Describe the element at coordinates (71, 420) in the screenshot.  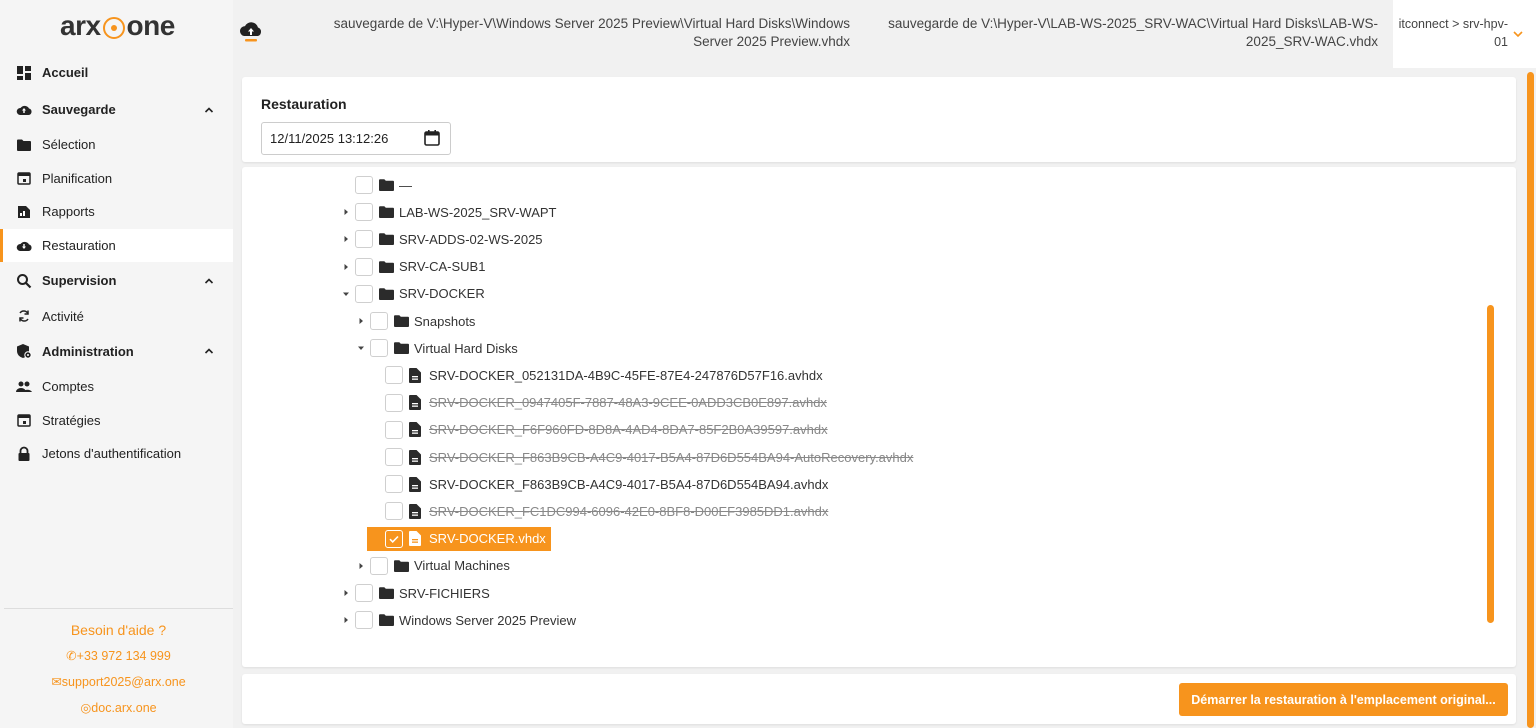
I see `sidebar-item-label: Stratégies` at that location.